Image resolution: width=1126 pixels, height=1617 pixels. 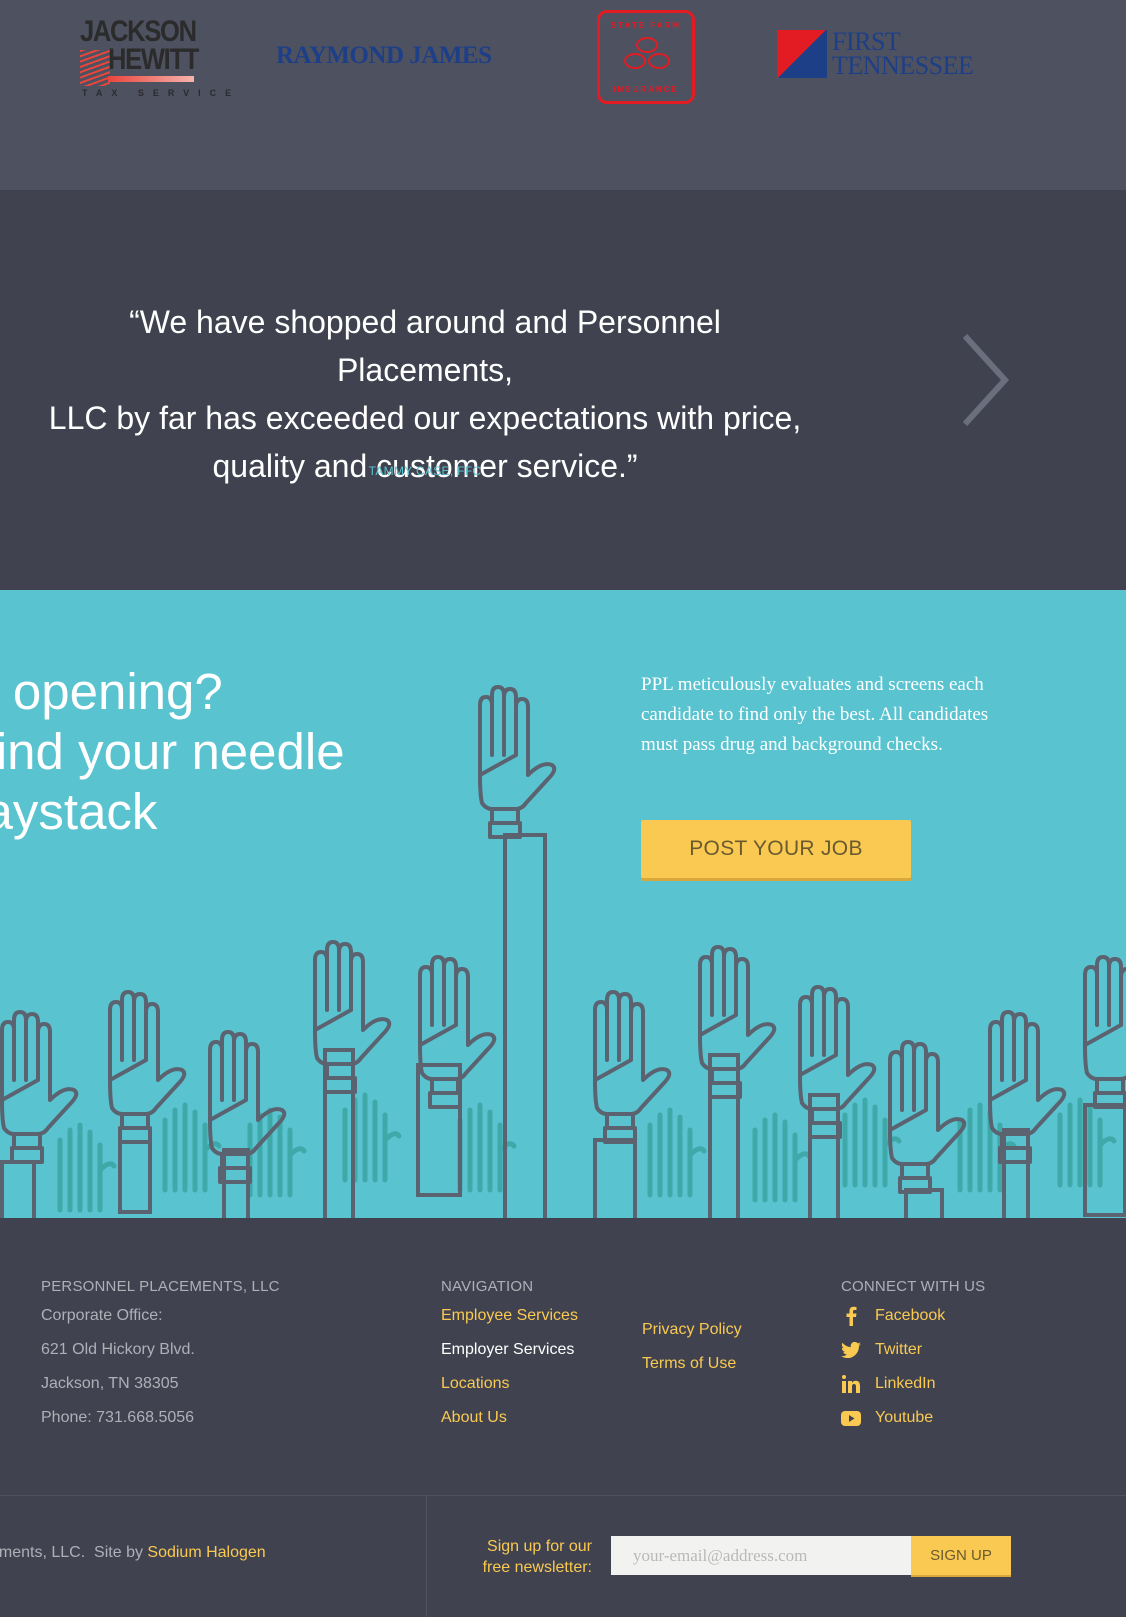 I want to click on footer-legal-links: Privacy Policy Terms of Use, so click(x=692, y=1347).